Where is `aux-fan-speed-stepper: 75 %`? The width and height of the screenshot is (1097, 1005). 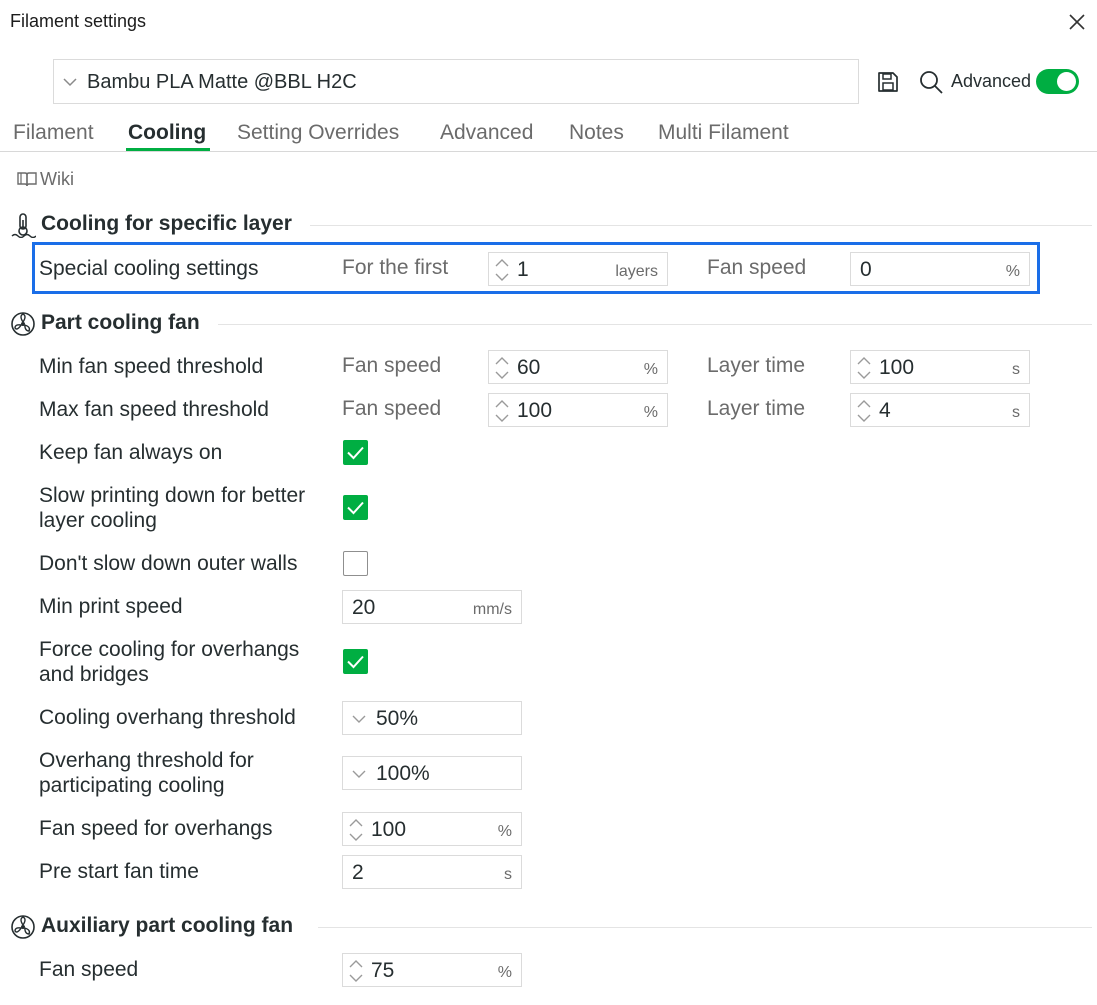 aux-fan-speed-stepper: 75 % is located at coordinates (432, 970).